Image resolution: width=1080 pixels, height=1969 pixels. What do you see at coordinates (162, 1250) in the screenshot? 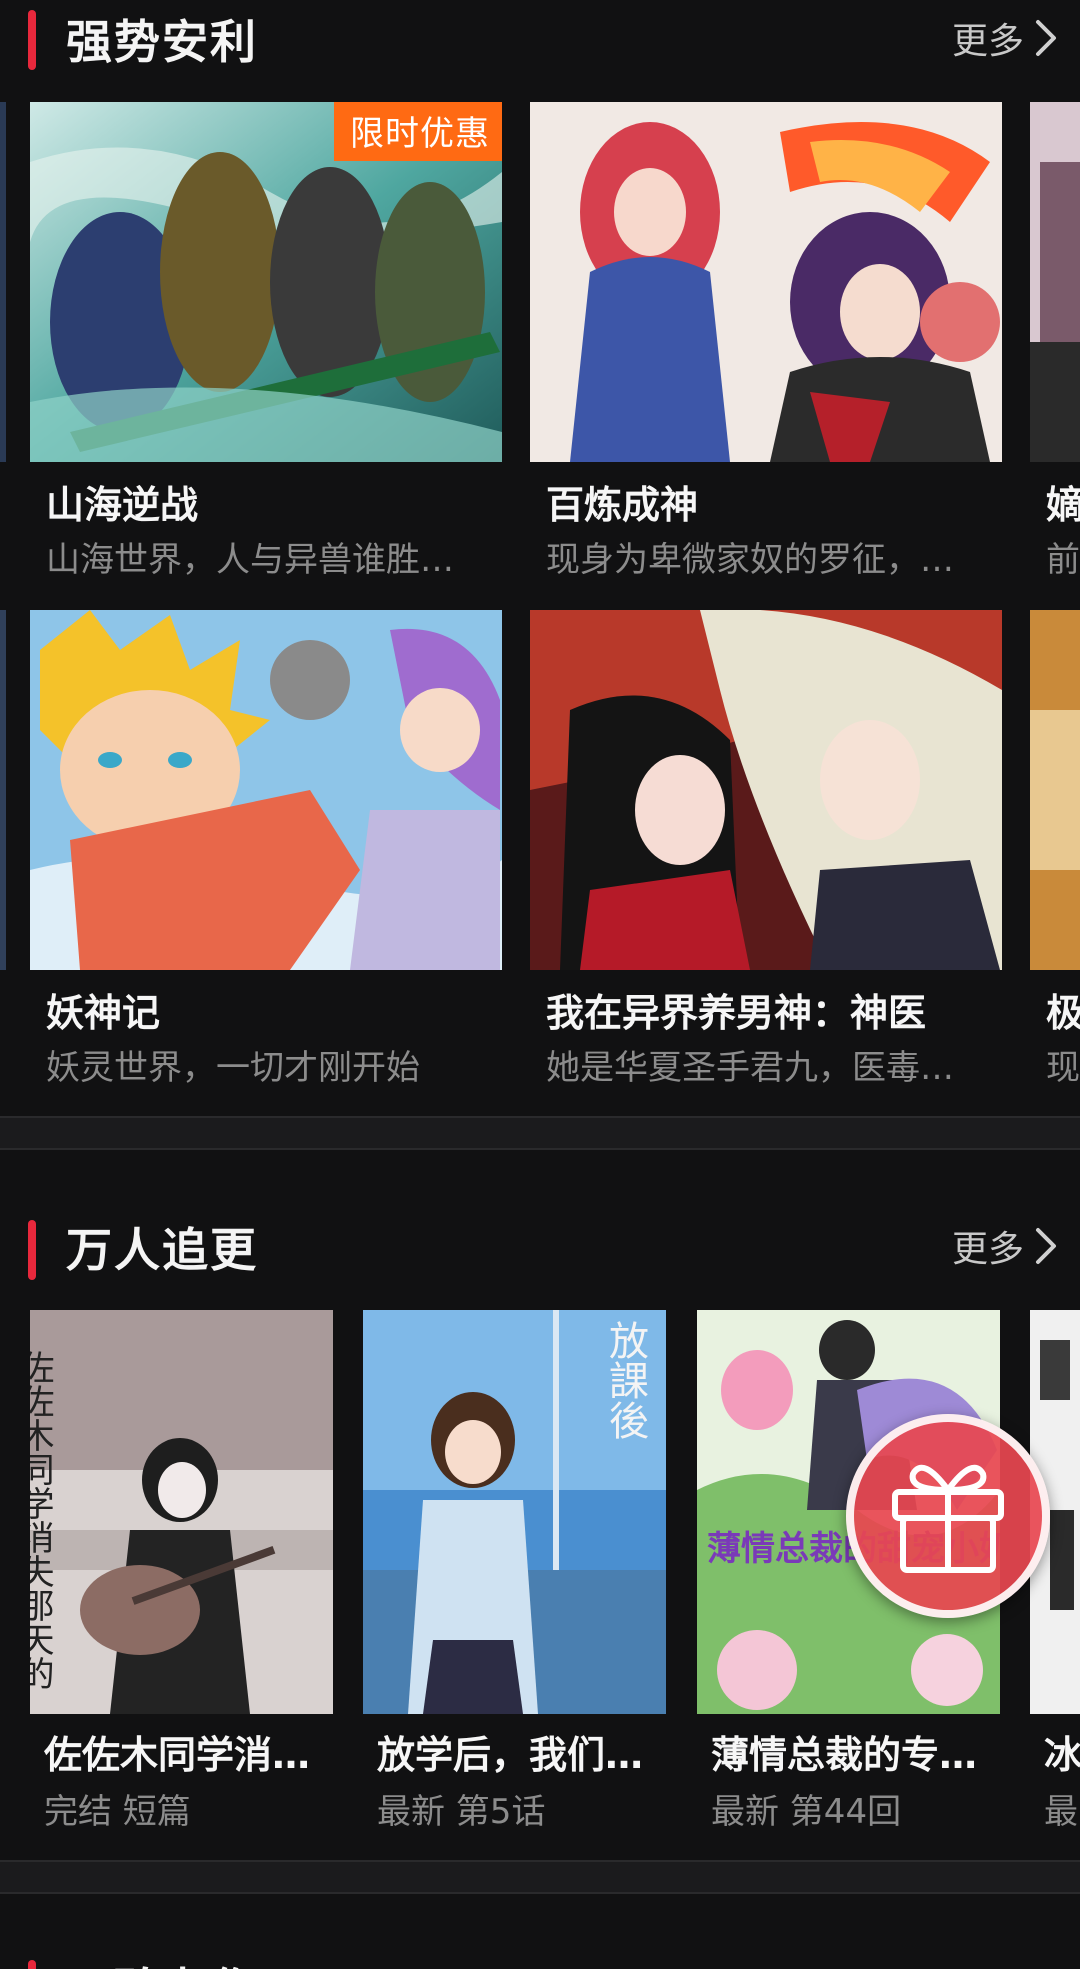
I see `section-title: 万人追更` at bounding box center [162, 1250].